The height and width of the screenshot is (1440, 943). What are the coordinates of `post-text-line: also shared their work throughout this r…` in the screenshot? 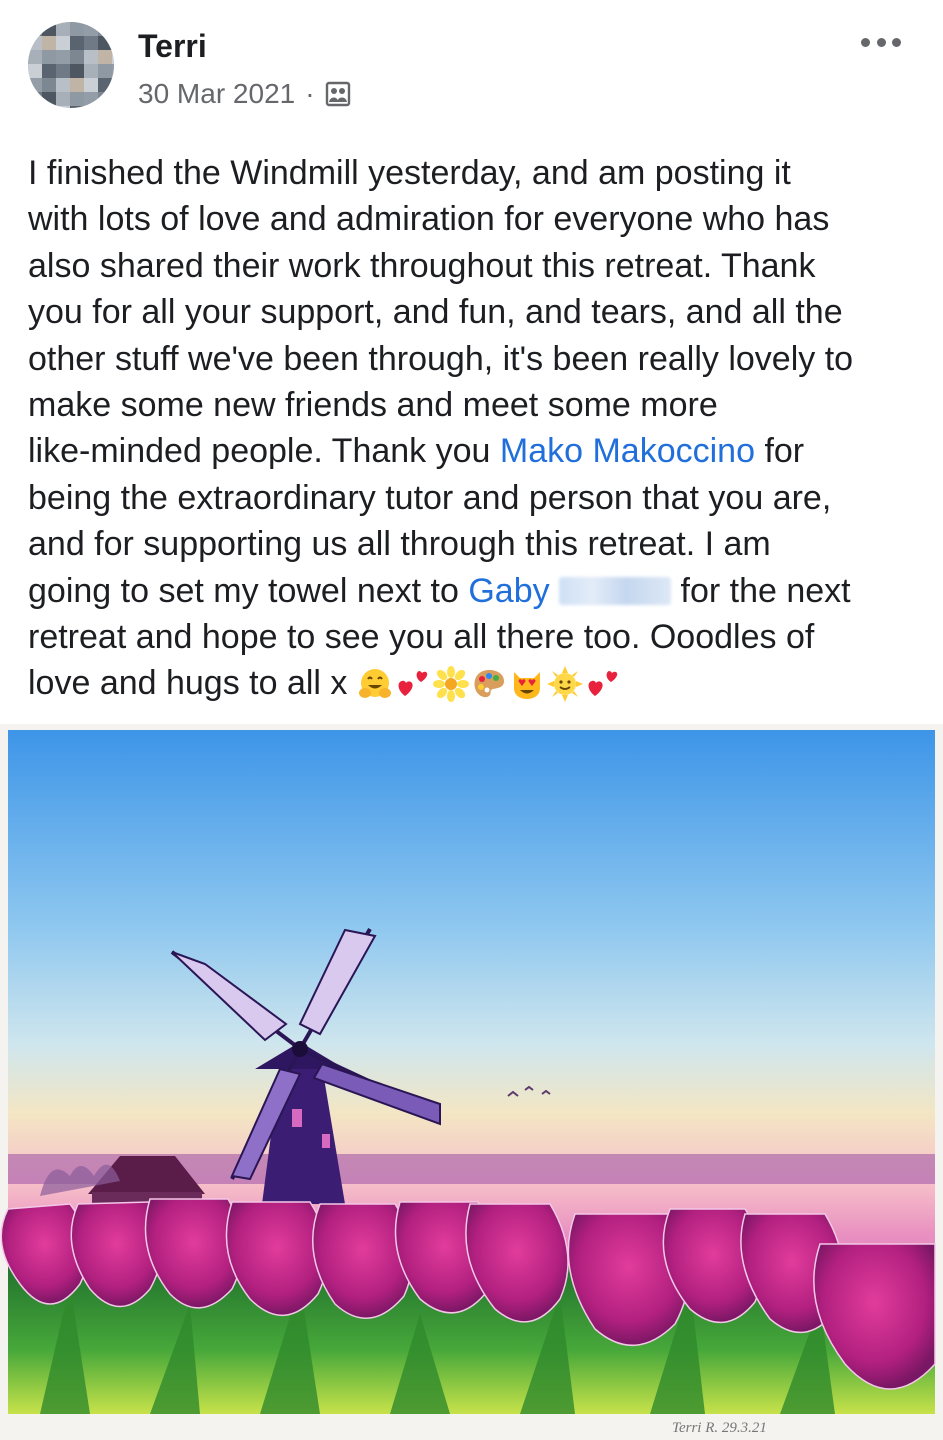 It's located at (422, 265).